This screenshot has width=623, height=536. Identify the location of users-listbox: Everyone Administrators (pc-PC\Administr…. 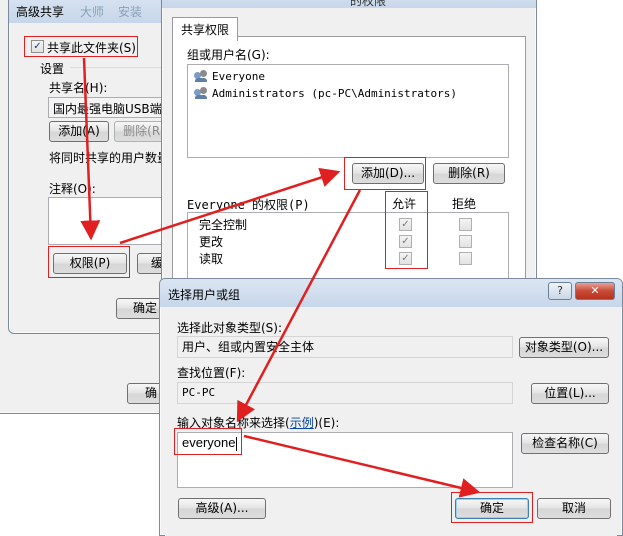
(348, 111).